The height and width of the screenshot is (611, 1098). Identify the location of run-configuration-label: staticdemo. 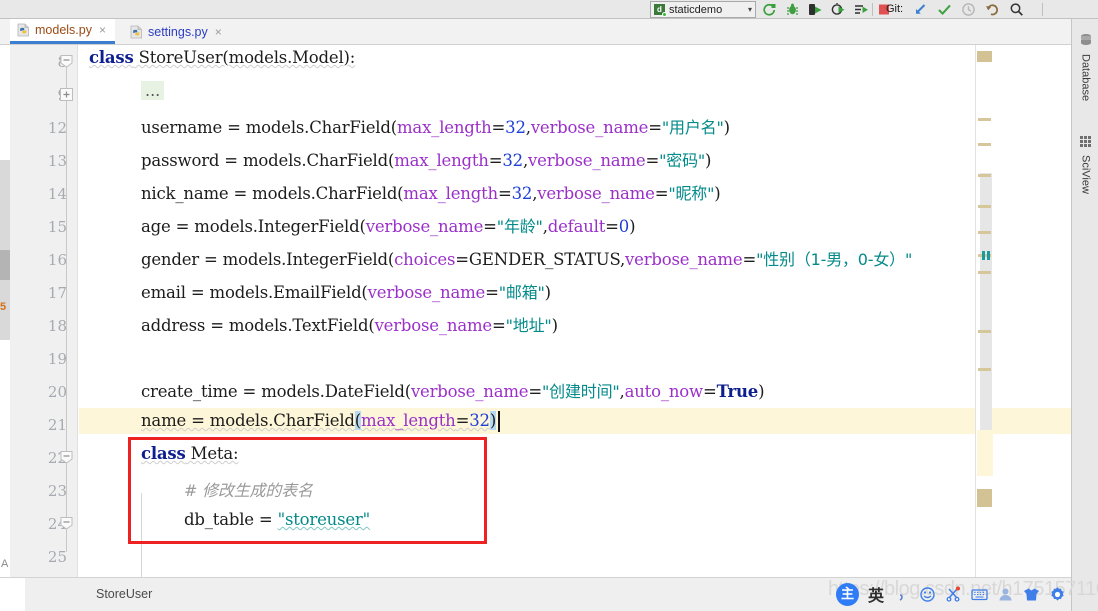
(696, 9).